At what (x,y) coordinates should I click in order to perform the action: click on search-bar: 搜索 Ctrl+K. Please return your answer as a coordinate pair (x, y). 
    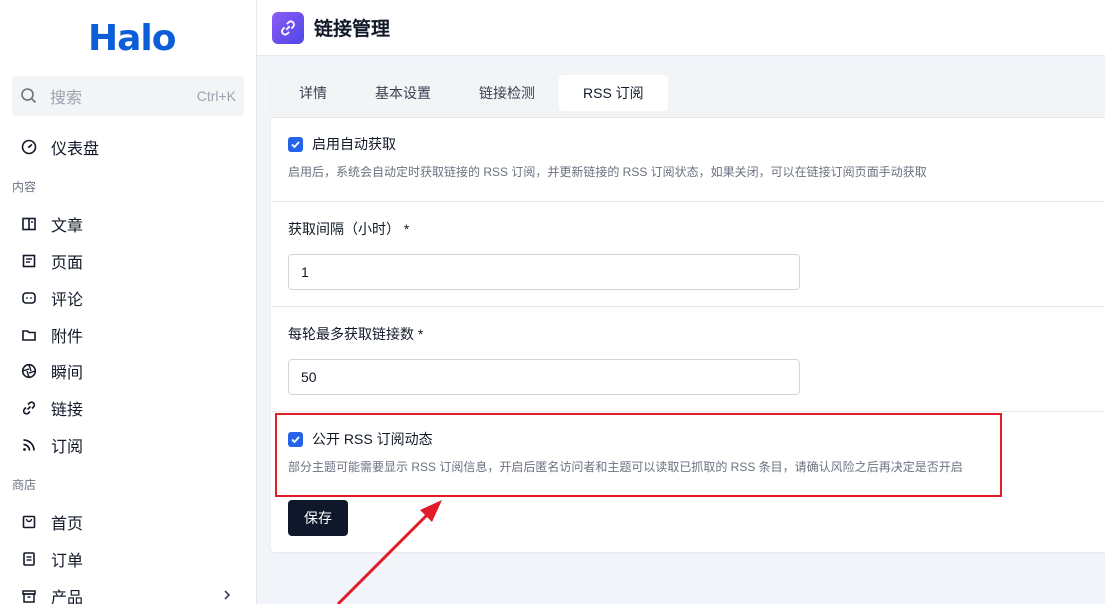
    Looking at the image, I should click on (128, 96).